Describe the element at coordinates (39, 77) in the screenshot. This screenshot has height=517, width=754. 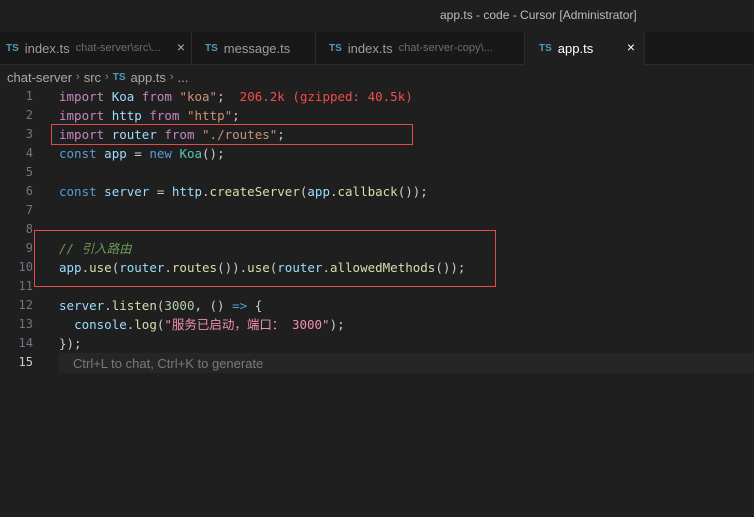
I see `breadcrumb-folder-chat-server: chat-server` at that location.